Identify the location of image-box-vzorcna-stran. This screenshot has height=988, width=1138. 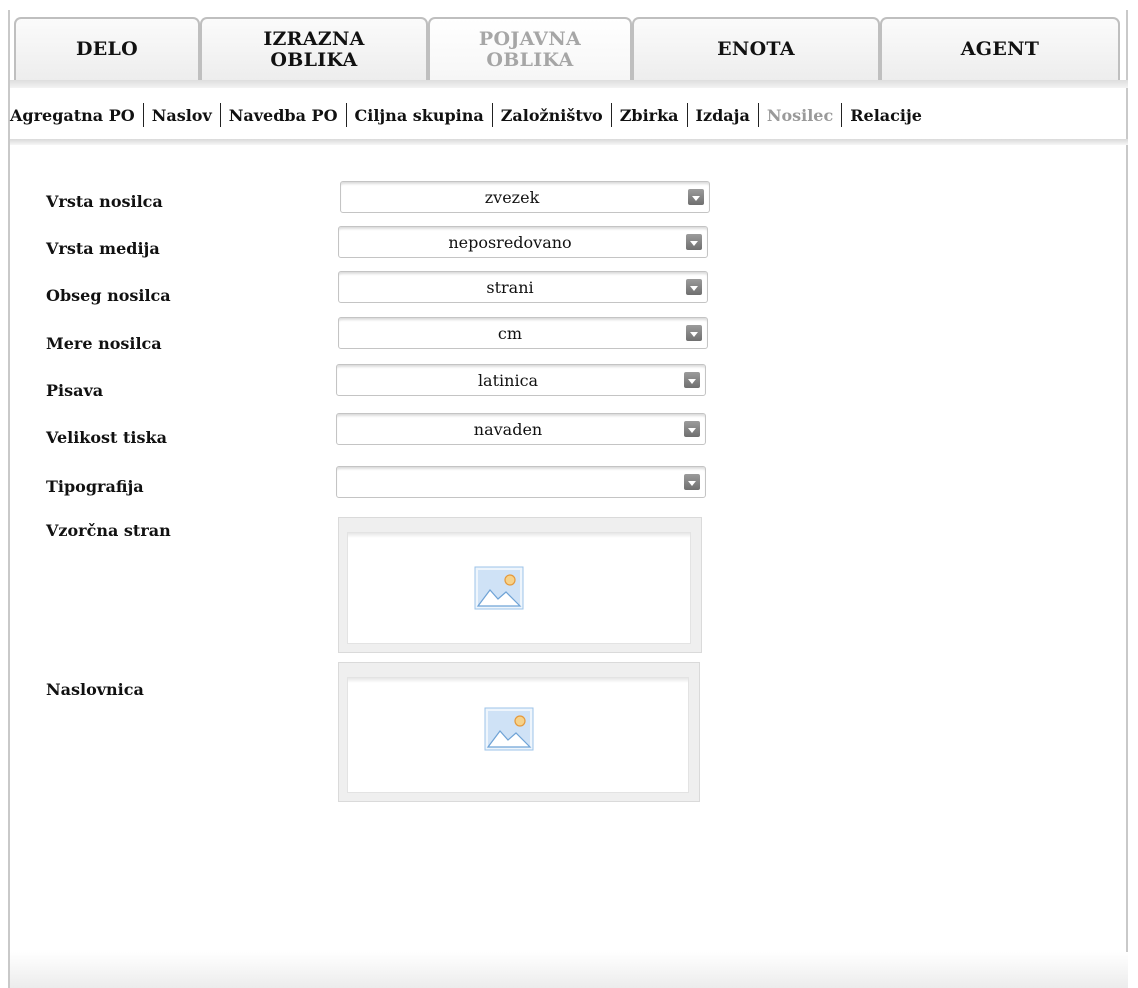
(520, 585).